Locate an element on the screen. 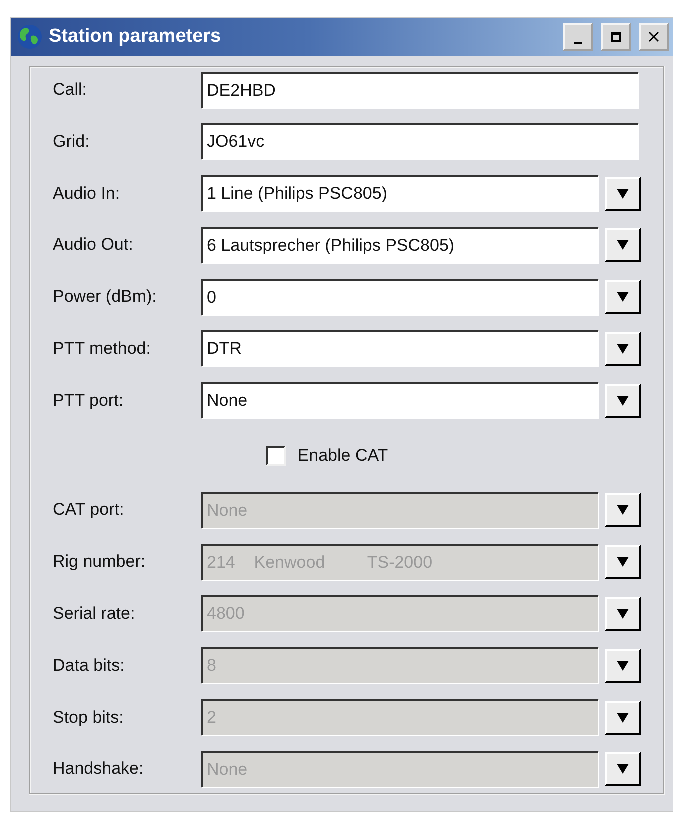 This screenshot has height=823, width=673. field-label: PTT method: is located at coordinates (102, 348).